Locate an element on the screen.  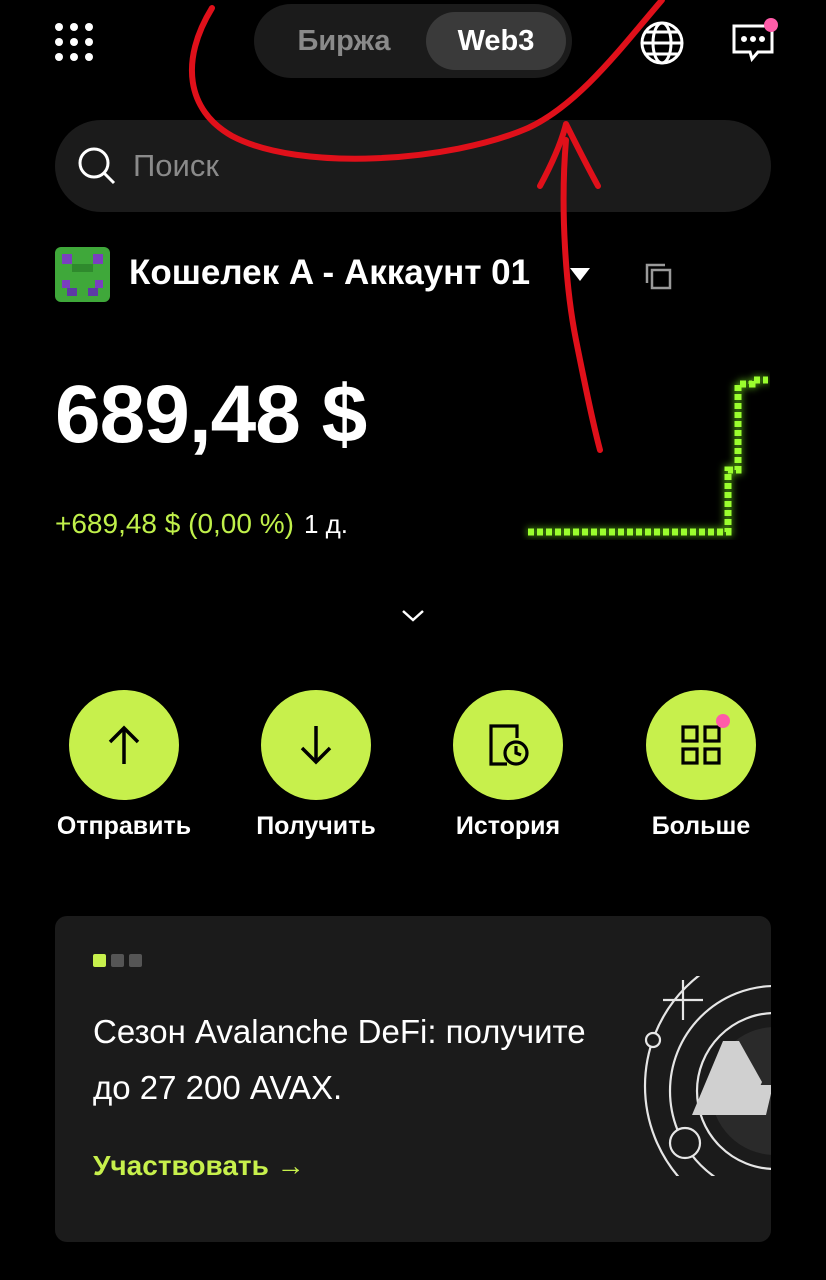
chevron-down-icon is located at coordinates (413, 616).